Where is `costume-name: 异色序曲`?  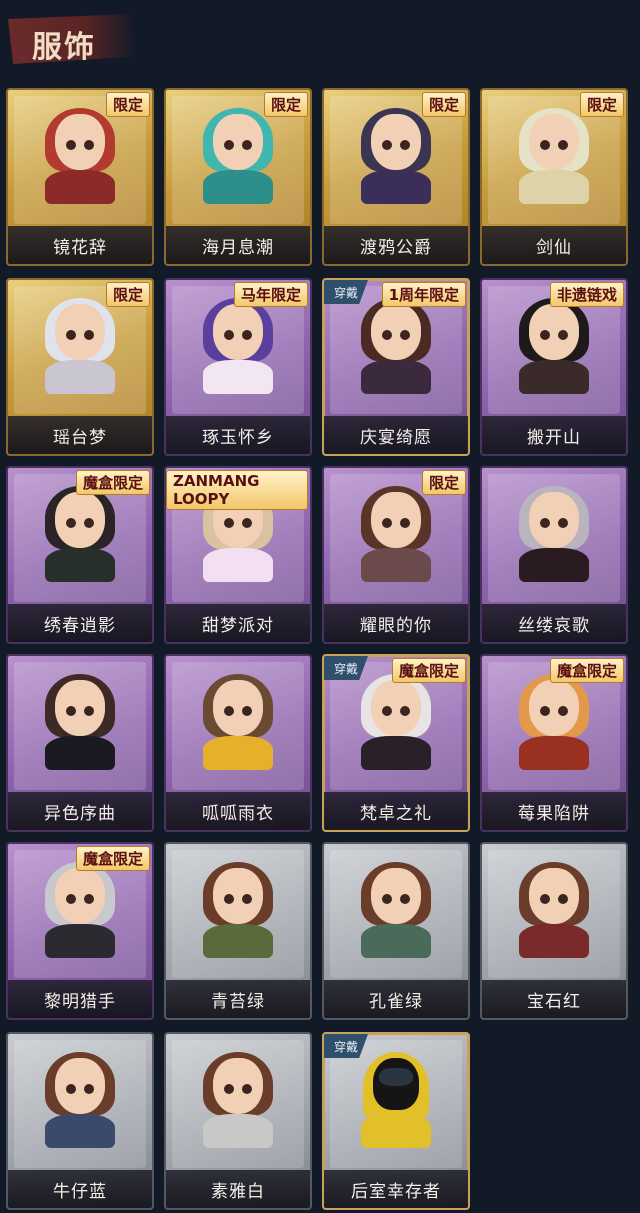 costume-name: 异色序曲 is located at coordinates (80, 813).